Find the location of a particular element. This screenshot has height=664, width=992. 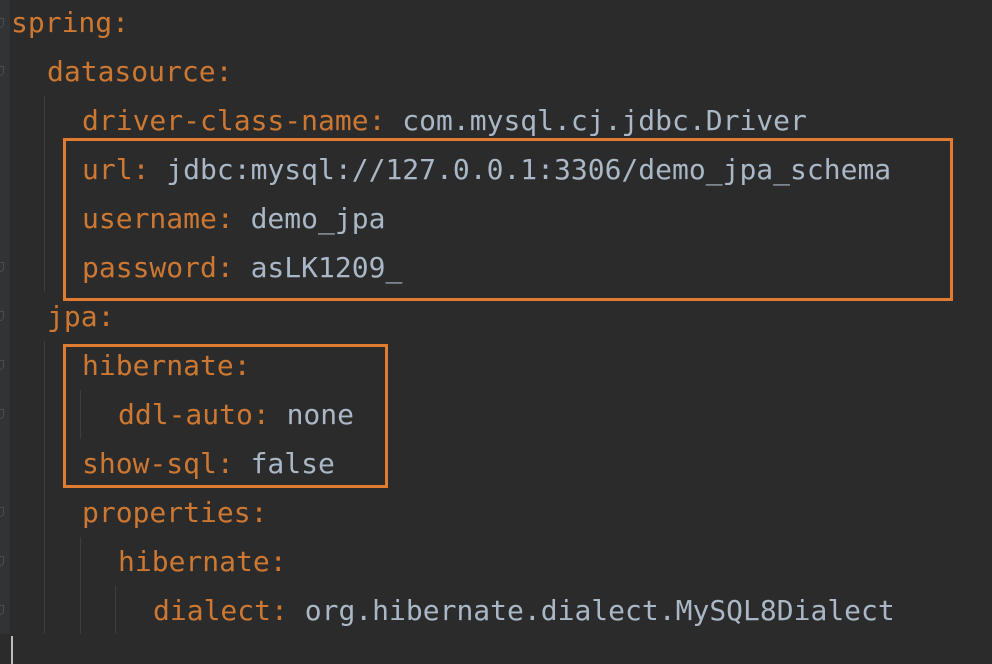

code-line: properties: is located at coordinates (139, 512).